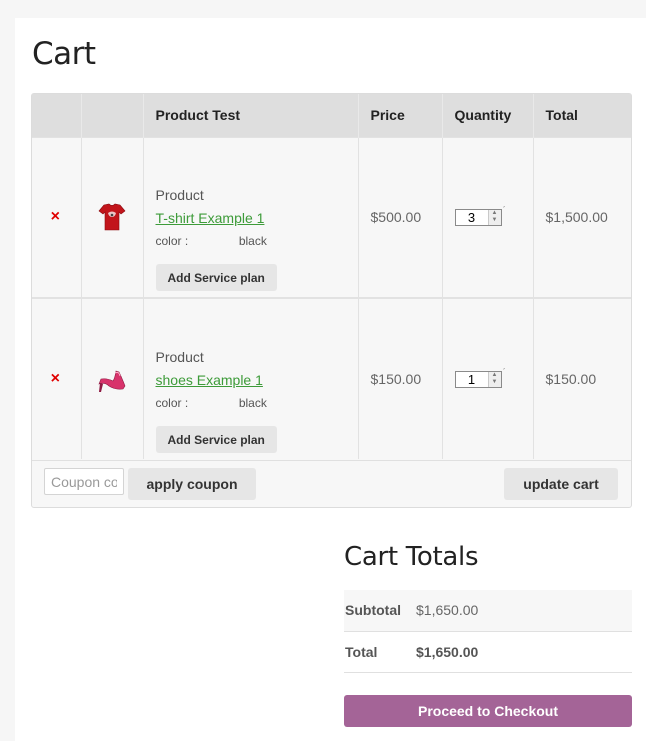 This screenshot has width=646, height=741. I want to click on quantity-cell: 3 ▲ ▼ ˊ, so click(488, 217).